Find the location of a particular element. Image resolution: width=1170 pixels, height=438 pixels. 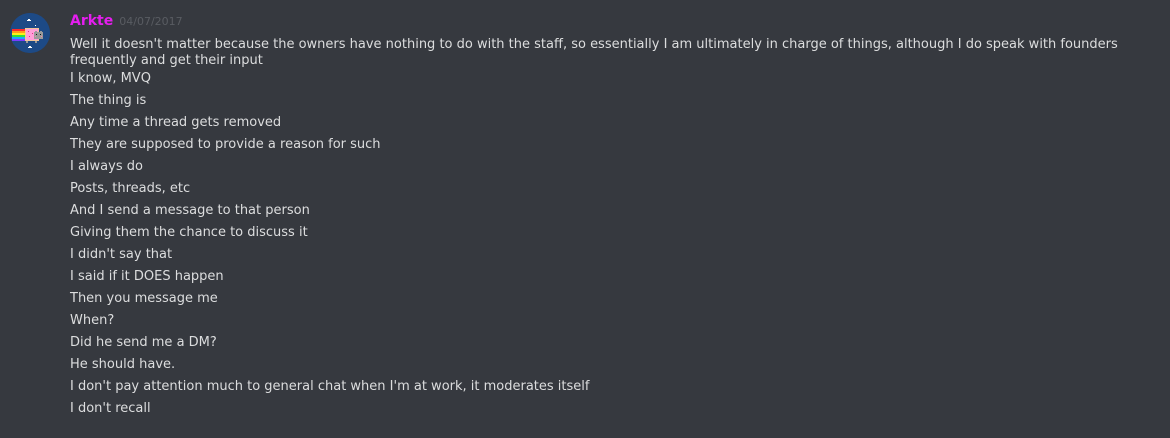

message-line: He should have. is located at coordinates (123, 364).